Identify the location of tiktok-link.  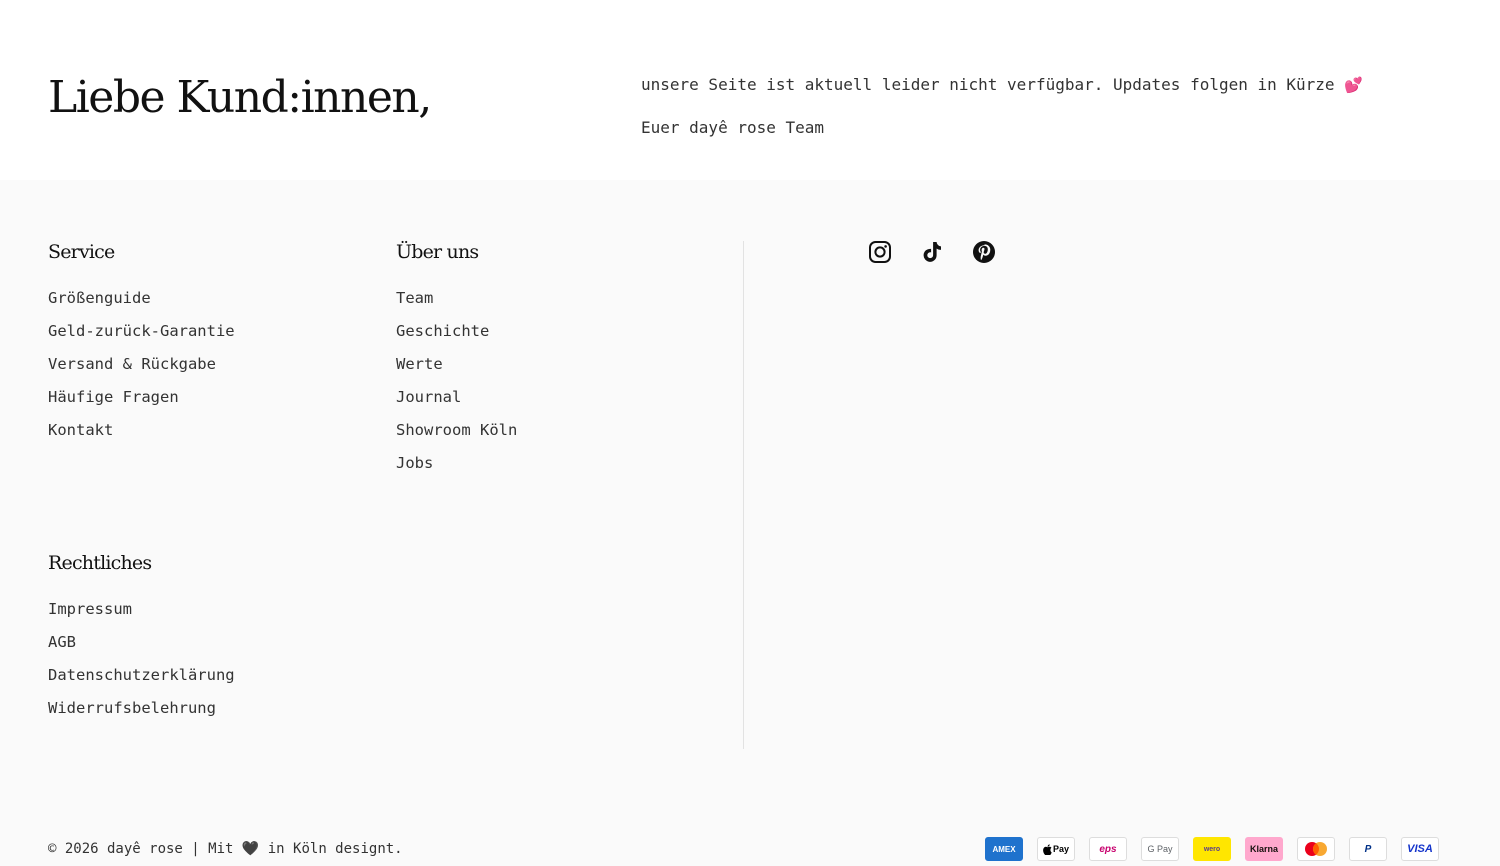
(932, 252).